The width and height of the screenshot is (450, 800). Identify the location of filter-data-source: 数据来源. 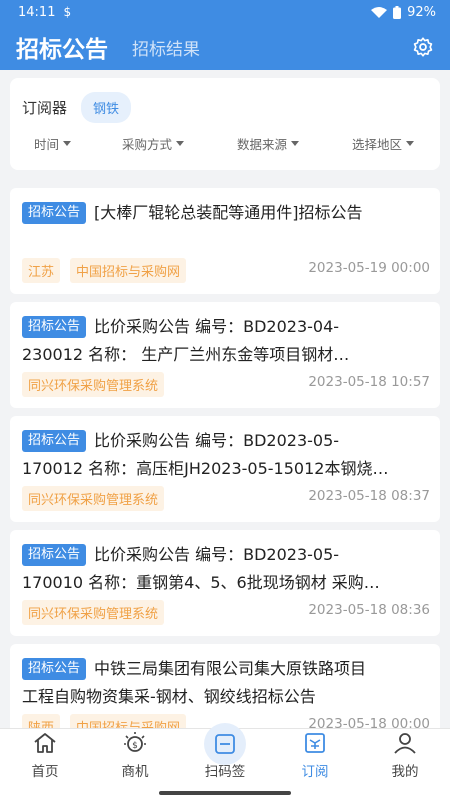
(268, 143).